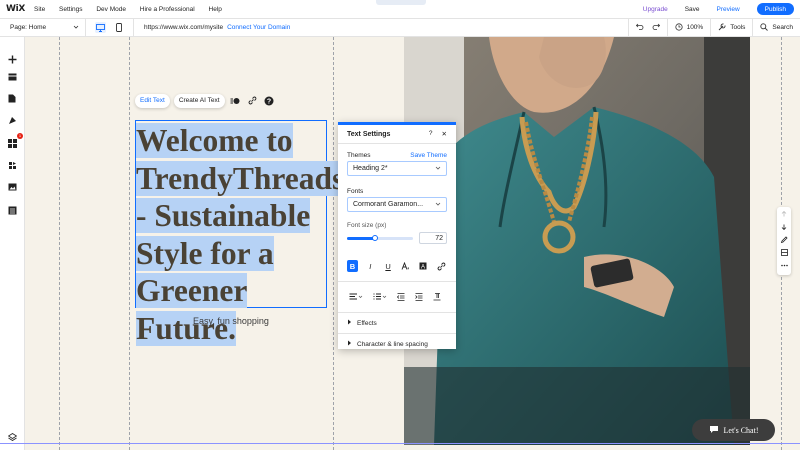 The image size is (800, 450). I want to click on bullet-list-icon, so click(380, 297).